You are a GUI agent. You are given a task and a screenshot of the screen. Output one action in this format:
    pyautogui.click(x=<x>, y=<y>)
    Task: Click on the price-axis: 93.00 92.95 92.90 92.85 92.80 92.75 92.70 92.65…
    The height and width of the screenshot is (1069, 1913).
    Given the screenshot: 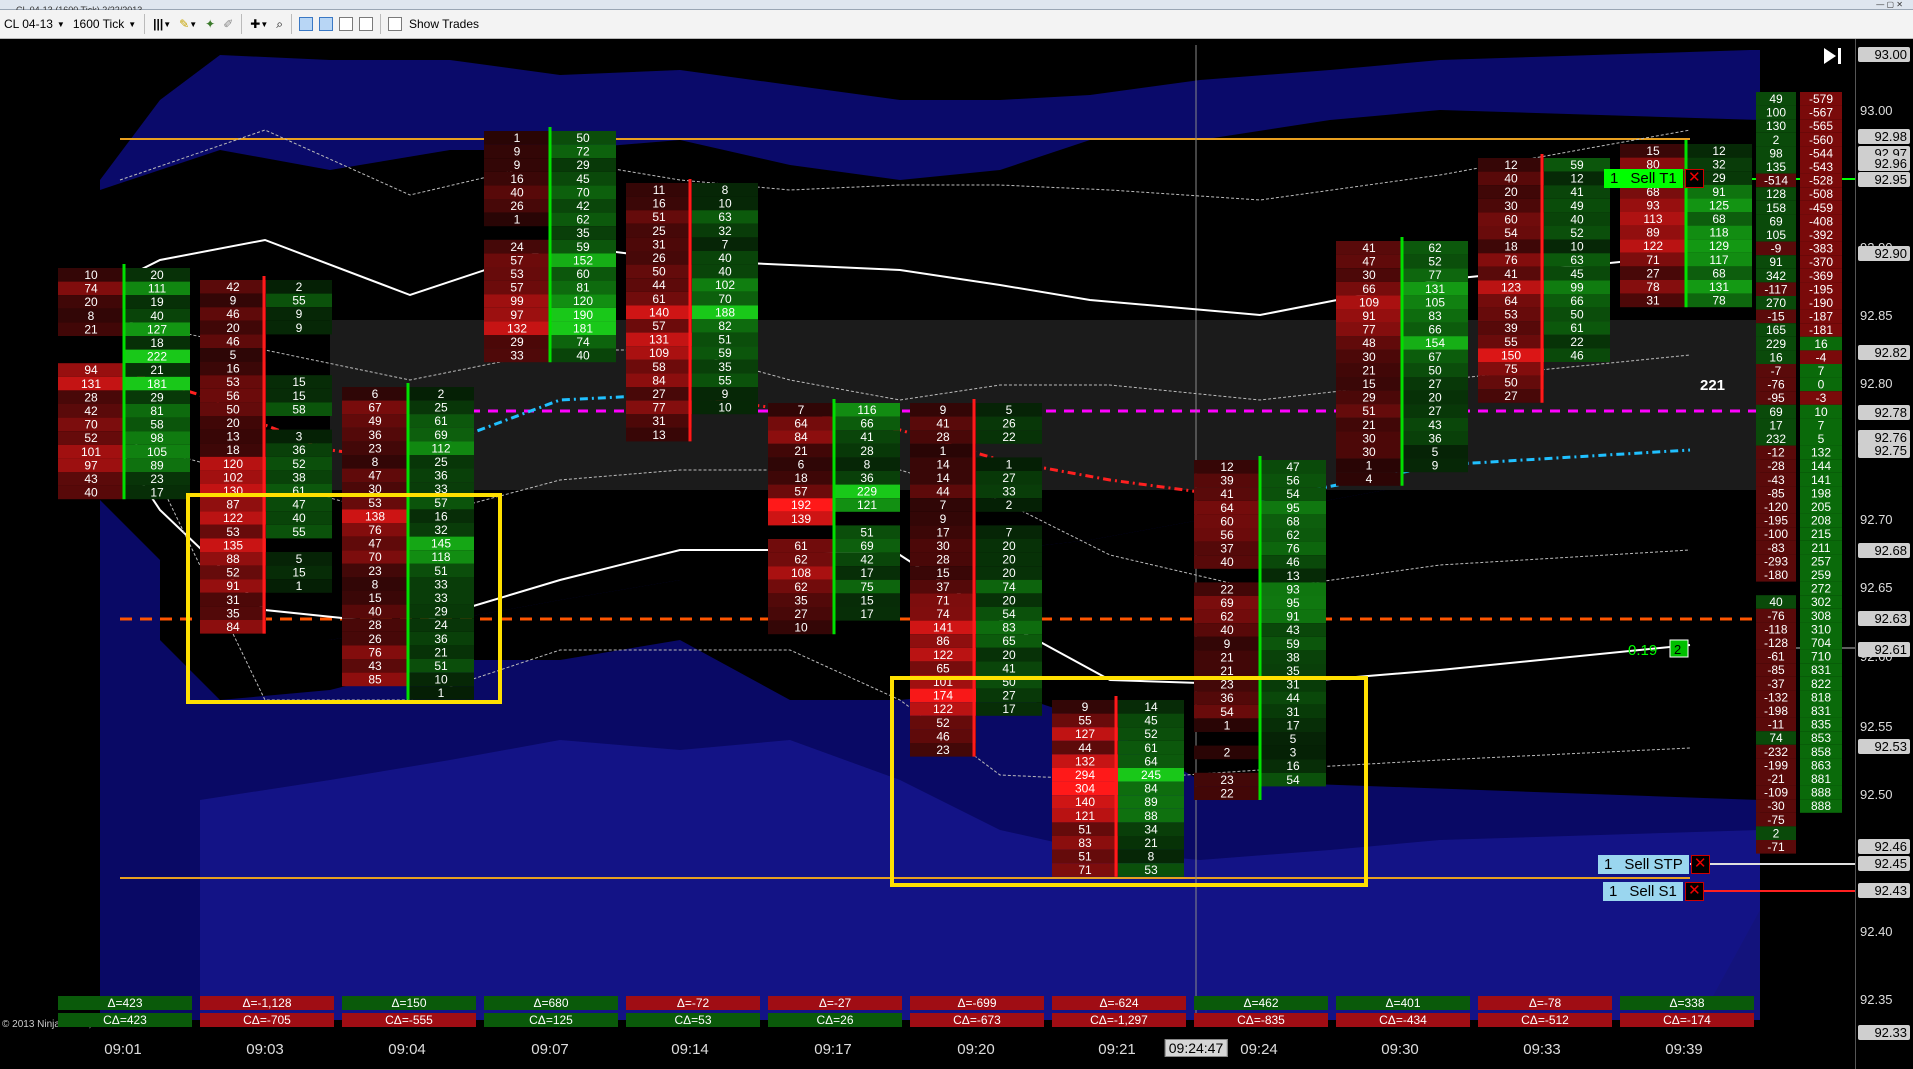 What is the action you would take?
    pyautogui.click(x=1884, y=554)
    